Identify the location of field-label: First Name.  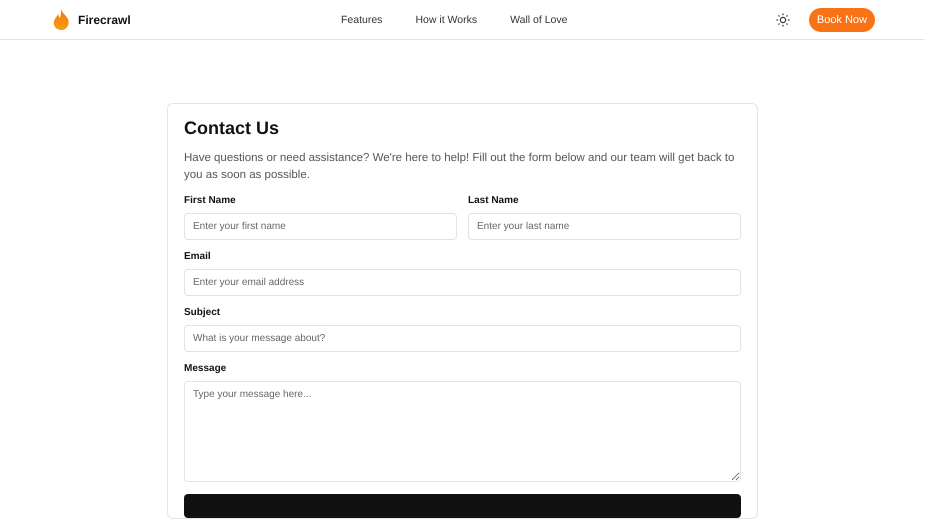
(210, 200).